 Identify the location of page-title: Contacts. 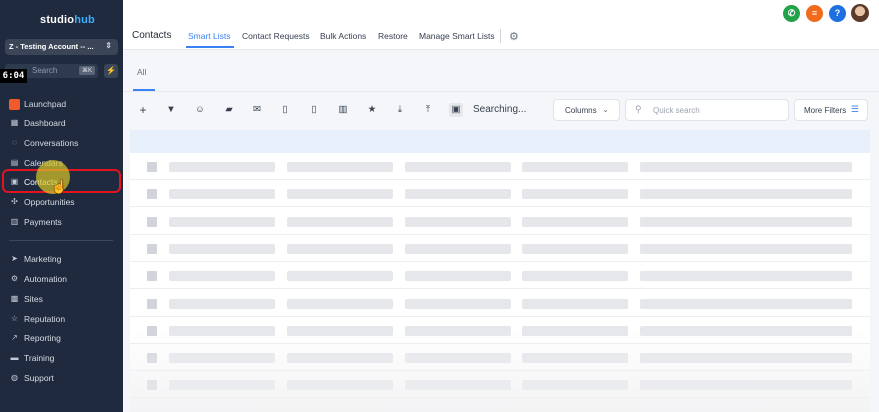
(152, 35).